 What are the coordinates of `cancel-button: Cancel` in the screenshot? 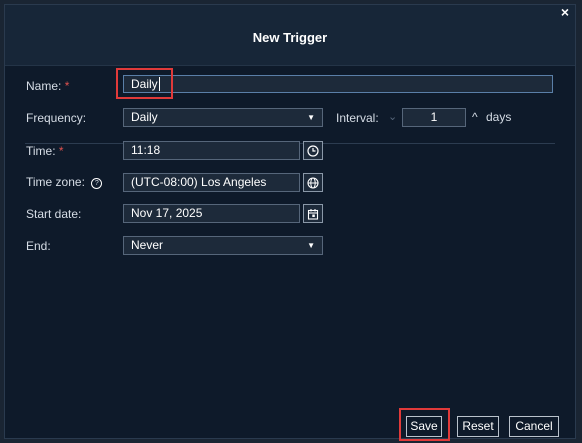 It's located at (534, 426).